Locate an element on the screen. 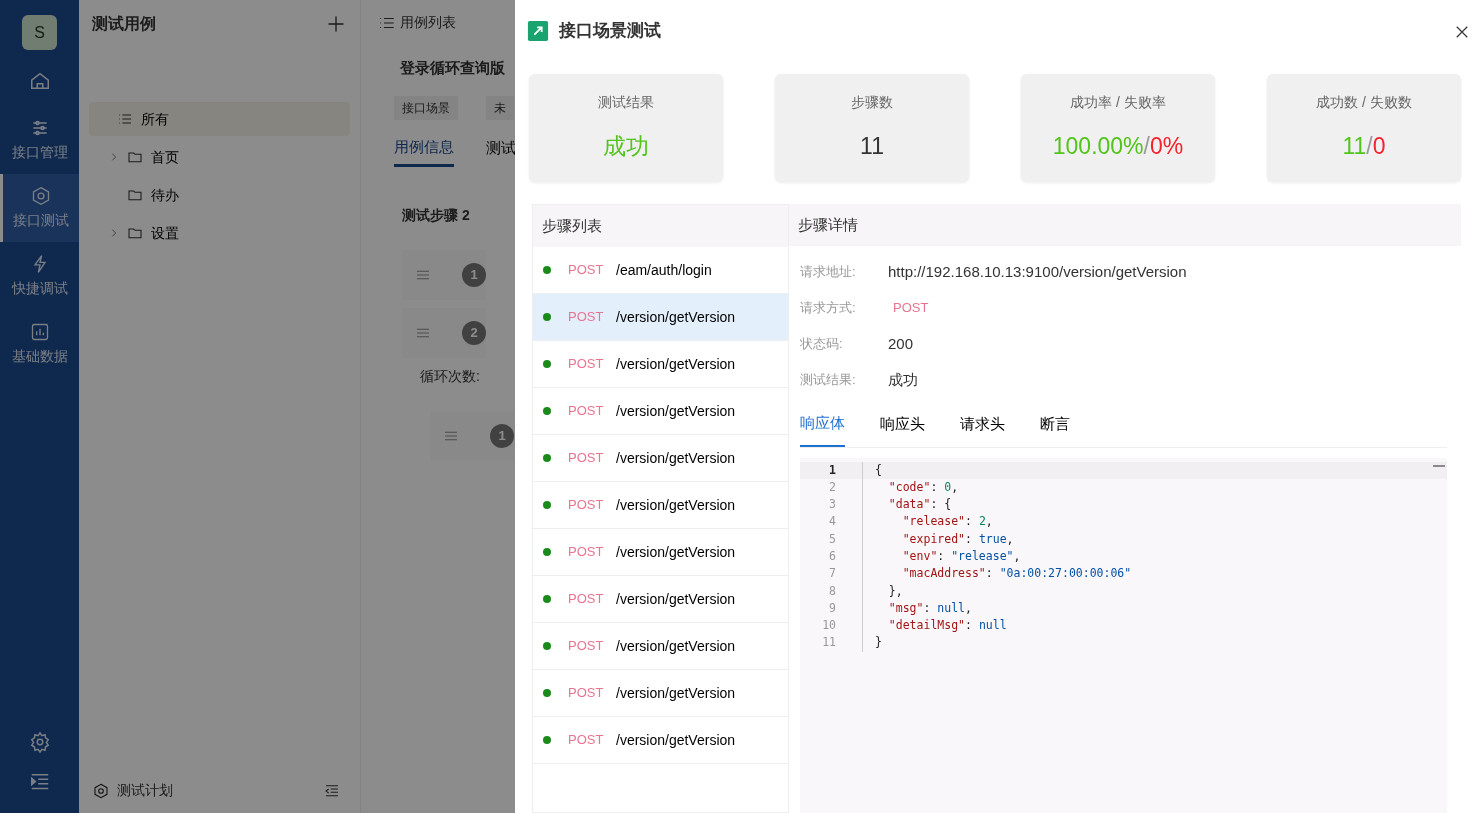 The height and width of the screenshot is (813, 1483). panel-title: 测试用例 is located at coordinates (124, 24).